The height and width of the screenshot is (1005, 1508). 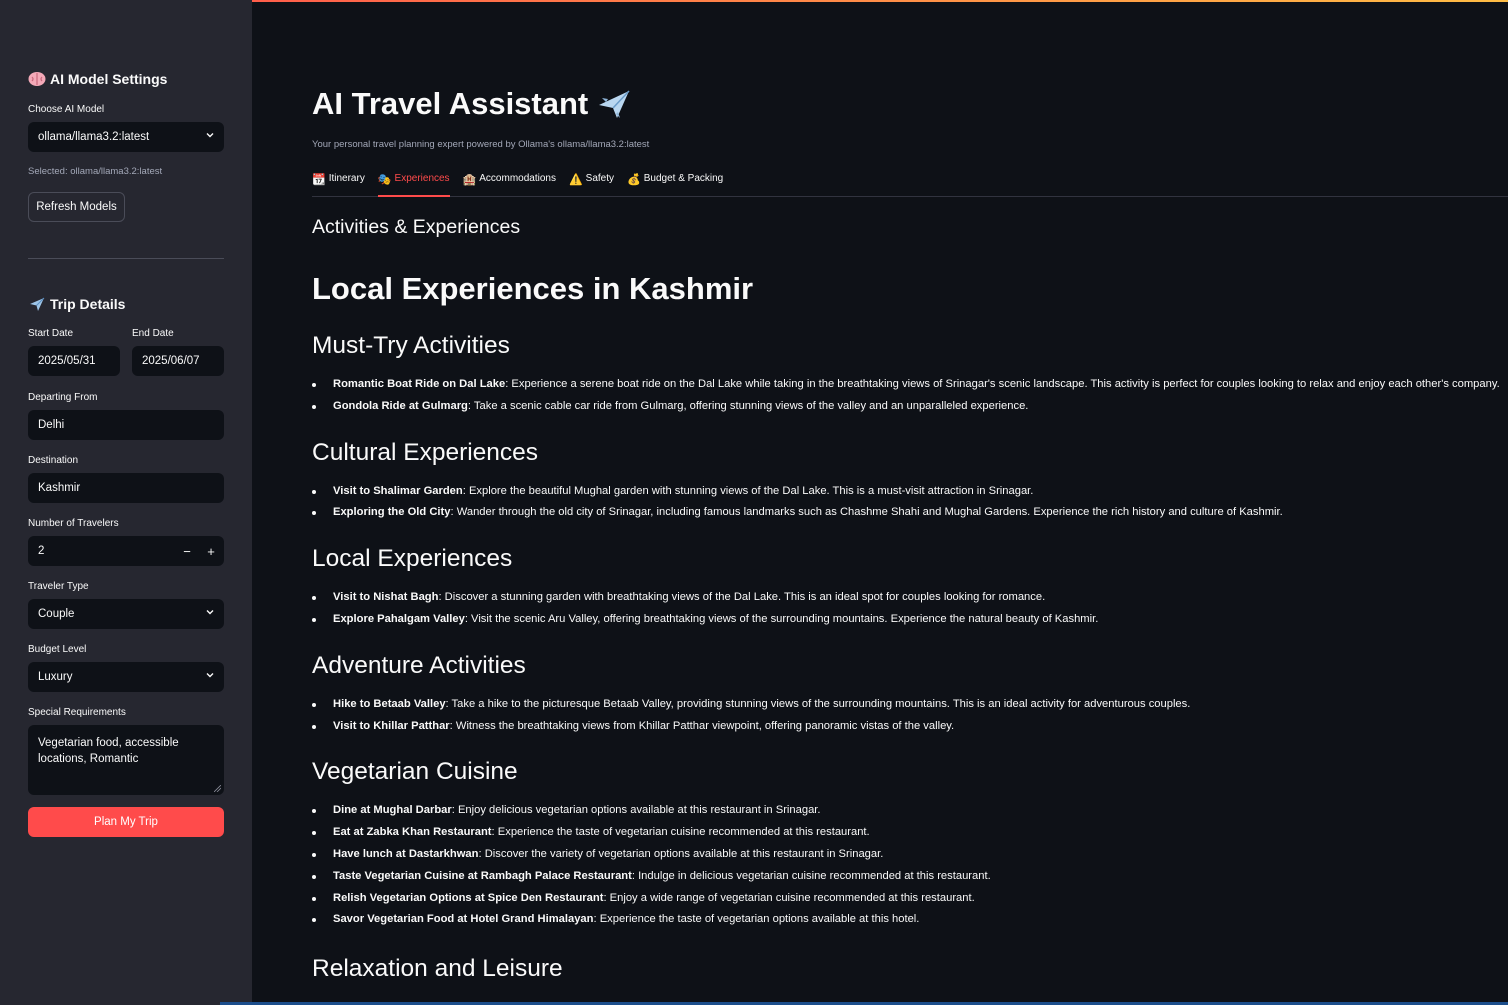 What do you see at coordinates (412, 559) in the screenshot?
I see `section-title: Local Experiences` at bounding box center [412, 559].